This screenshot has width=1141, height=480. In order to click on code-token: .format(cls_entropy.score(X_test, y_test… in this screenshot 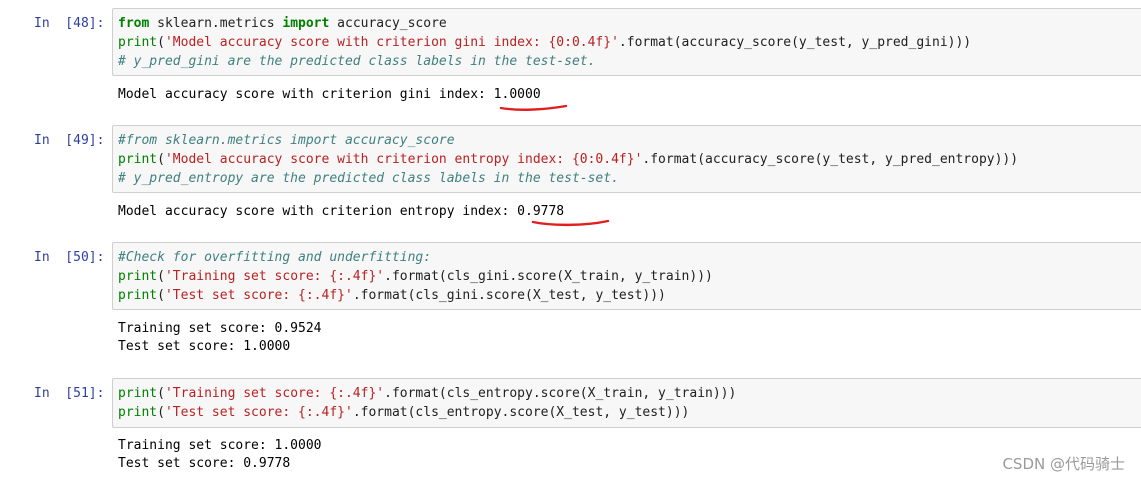, I will do `click(521, 412)`.